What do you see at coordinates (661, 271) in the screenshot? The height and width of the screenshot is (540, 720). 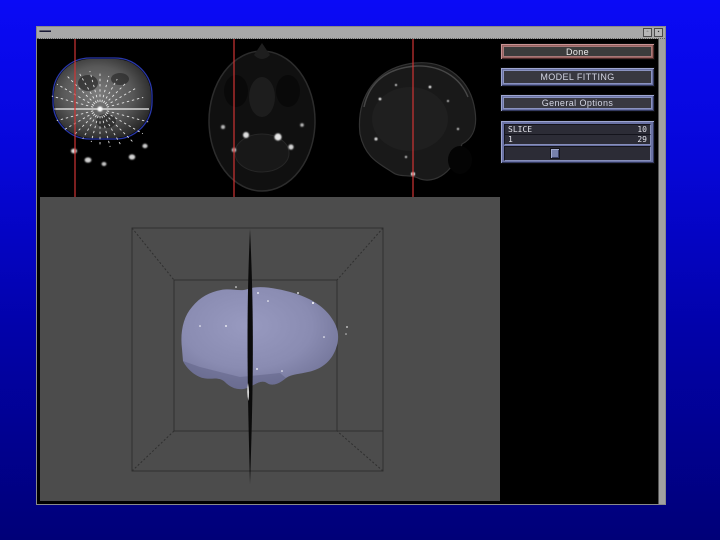 I see `vertical-scrollbar` at bounding box center [661, 271].